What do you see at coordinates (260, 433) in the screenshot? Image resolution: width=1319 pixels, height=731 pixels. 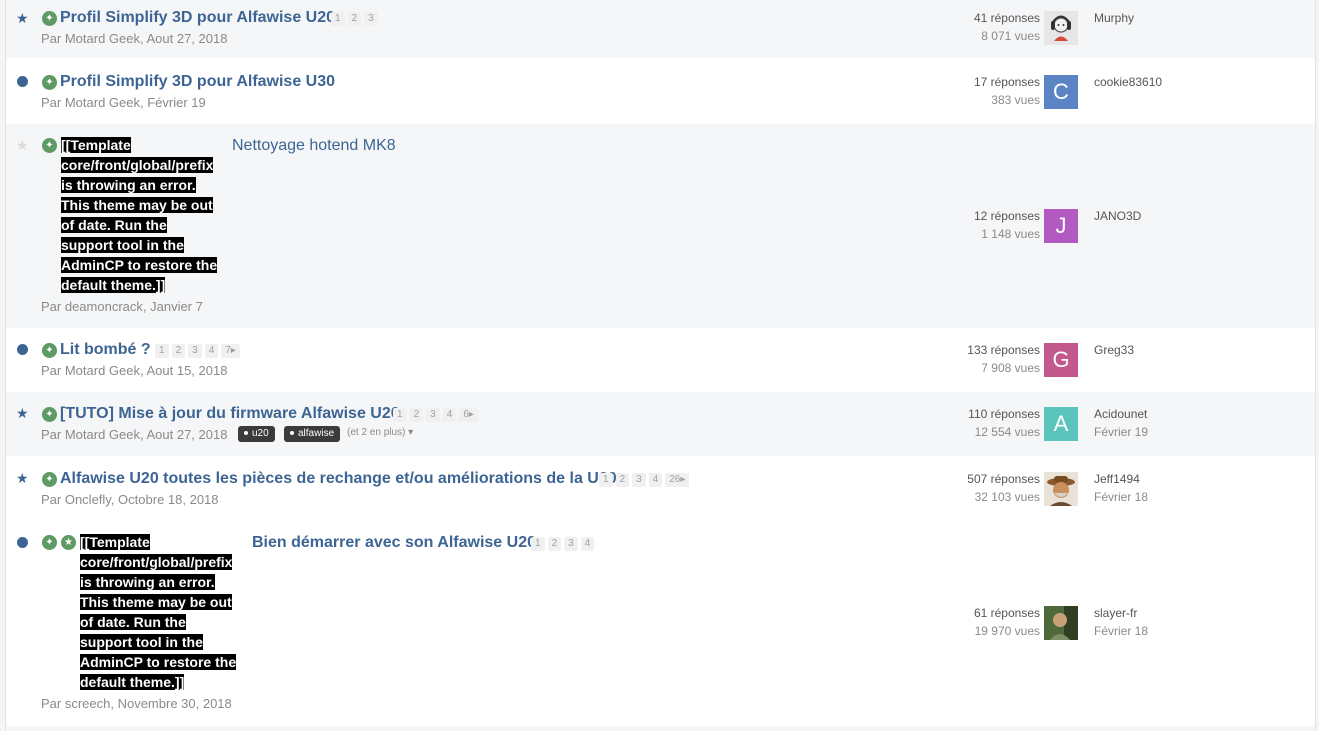 I see `tag-label: u20` at bounding box center [260, 433].